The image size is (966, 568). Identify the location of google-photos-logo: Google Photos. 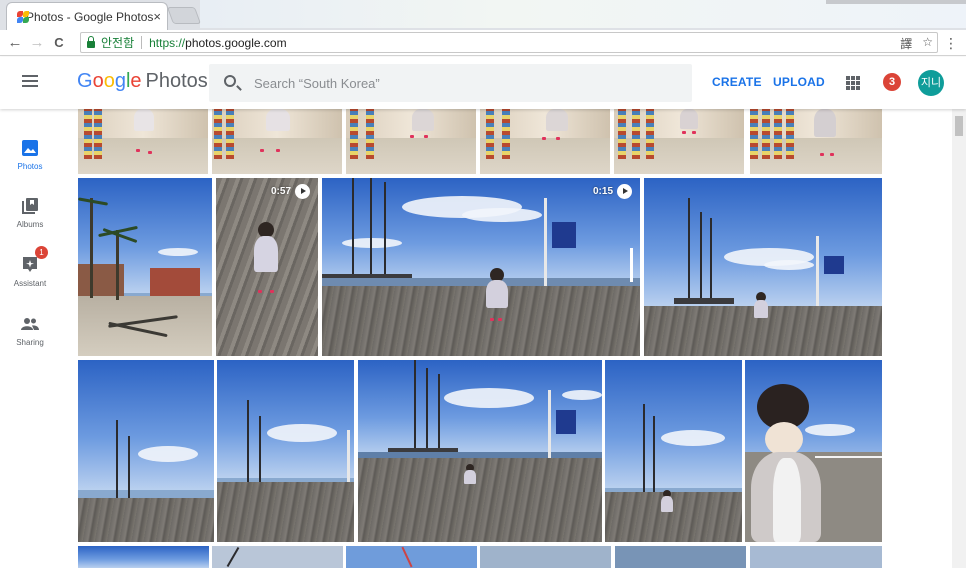
(142, 81).